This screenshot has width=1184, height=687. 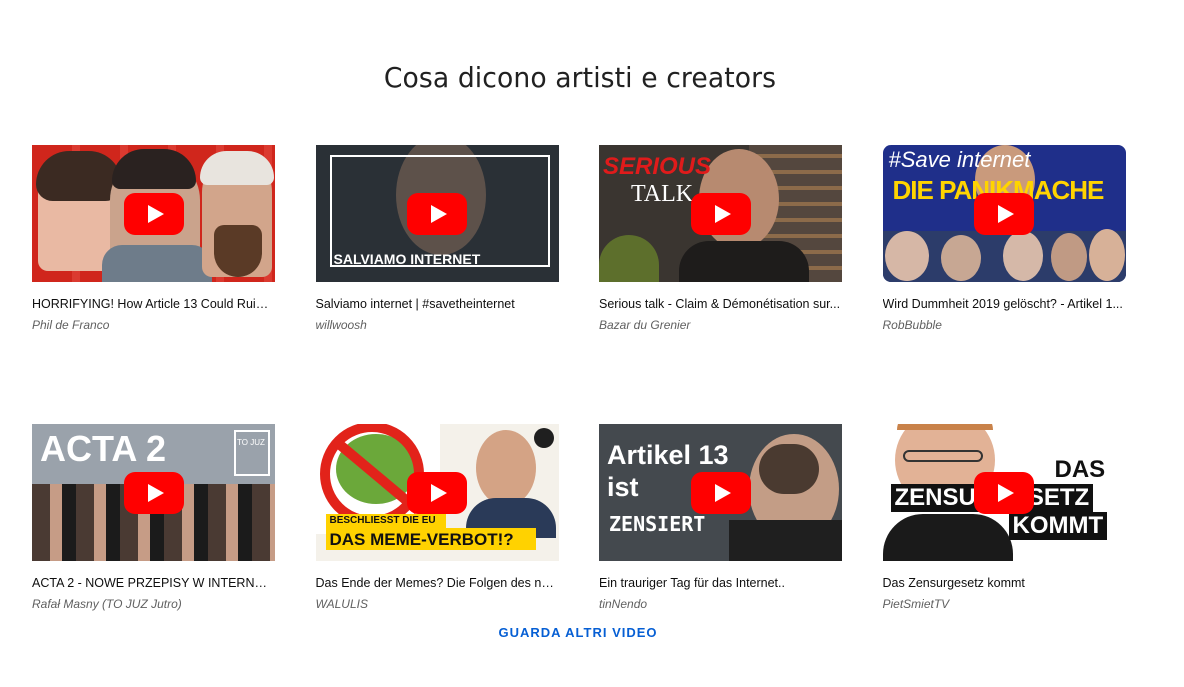 What do you see at coordinates (437, 304) in the screenshot?
I see `video-title: Salviamo internet | #savetheinternet` at bounding box center [437, 304].